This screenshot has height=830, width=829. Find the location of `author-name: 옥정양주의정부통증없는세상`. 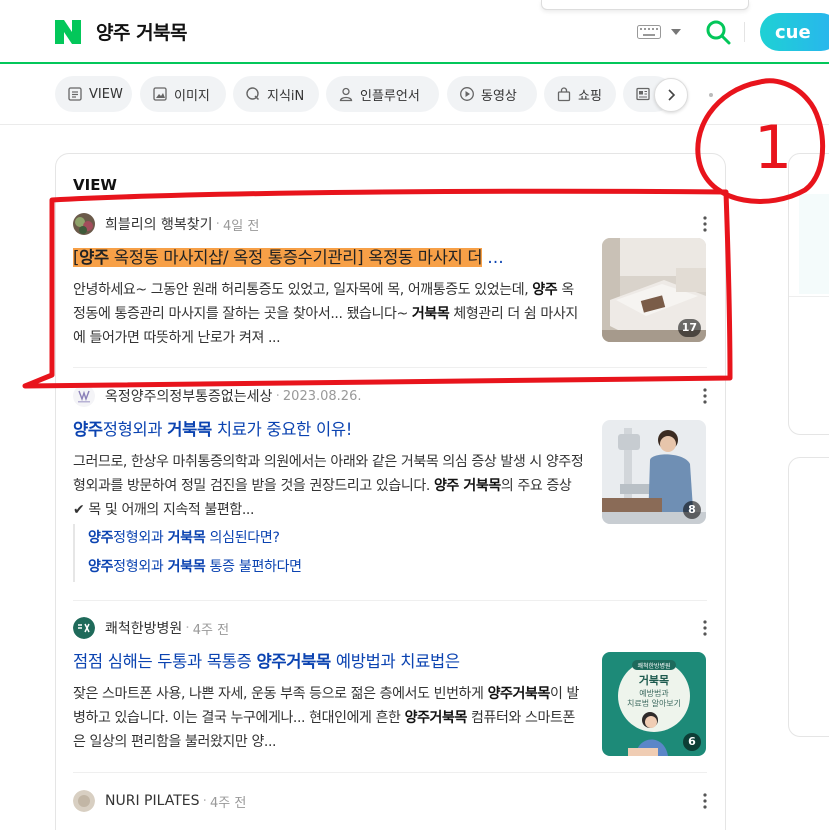

author-name: 옥정양주의정부통증없는세상 is located at coordinates (189, 397).